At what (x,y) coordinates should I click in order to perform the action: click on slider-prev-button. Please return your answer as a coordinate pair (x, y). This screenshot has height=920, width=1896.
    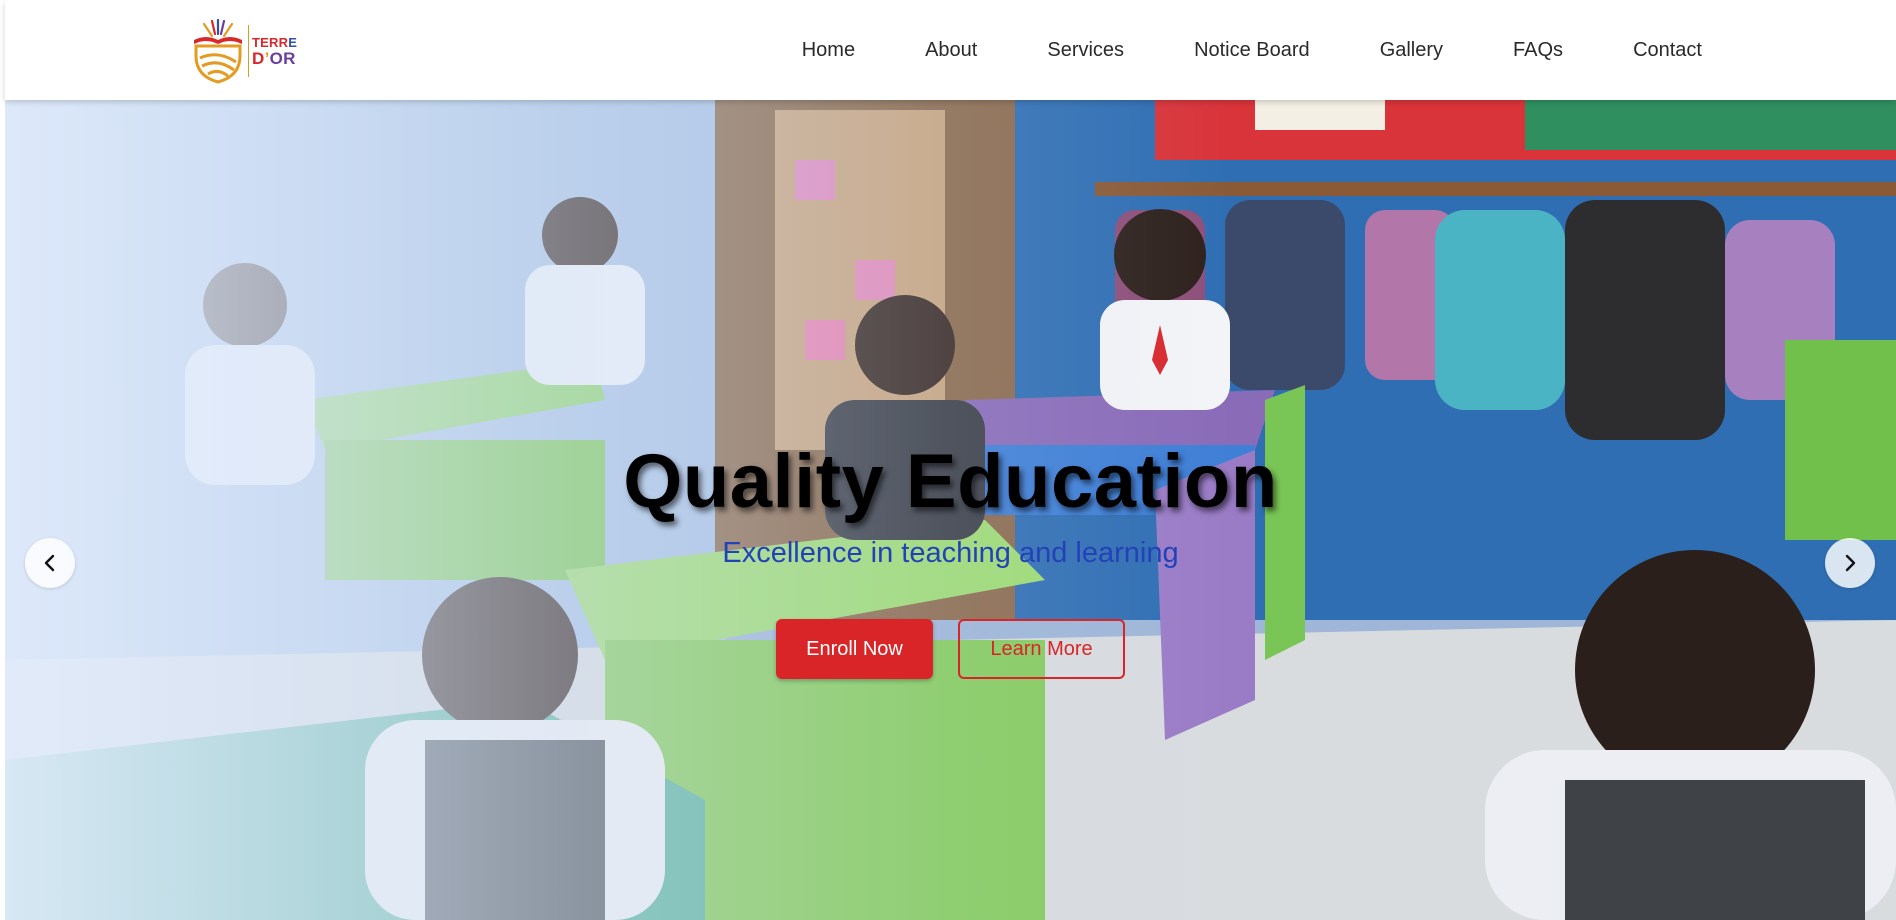
    Looking at the image, I should click on (50, 563).